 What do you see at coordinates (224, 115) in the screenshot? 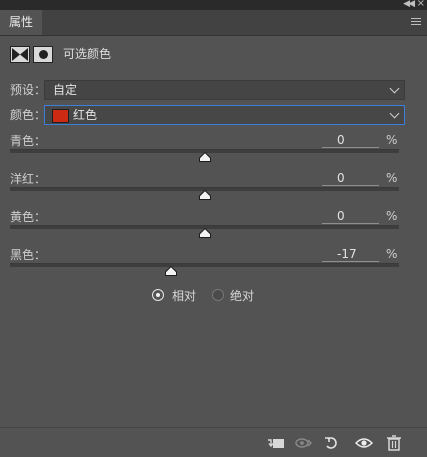
I see `colors-select: 红色` at bounding box center [224, 115].